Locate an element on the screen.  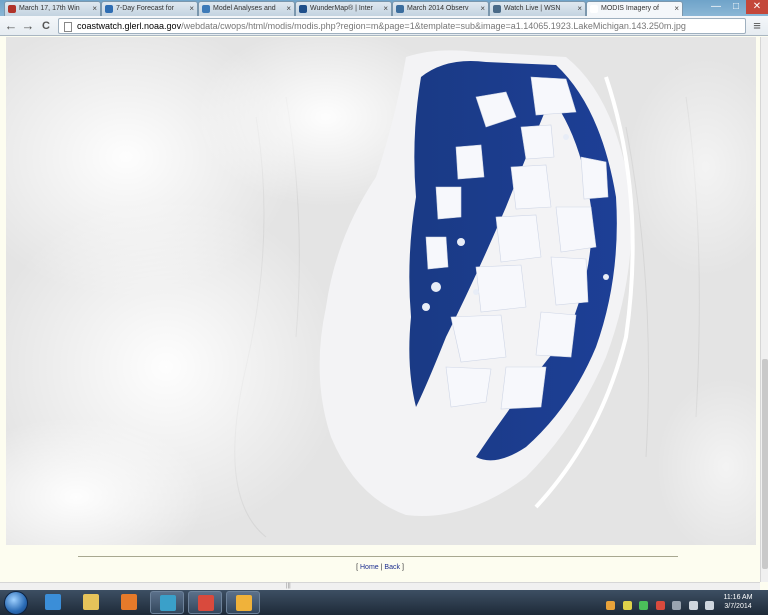
reload-icon: C is located at coordinates (46, 26).